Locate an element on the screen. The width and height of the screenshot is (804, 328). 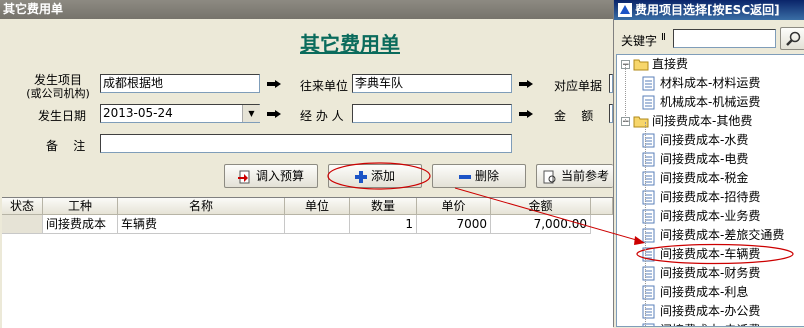
current-ref-button: 当前参考 is located at coordinates (574, 176).